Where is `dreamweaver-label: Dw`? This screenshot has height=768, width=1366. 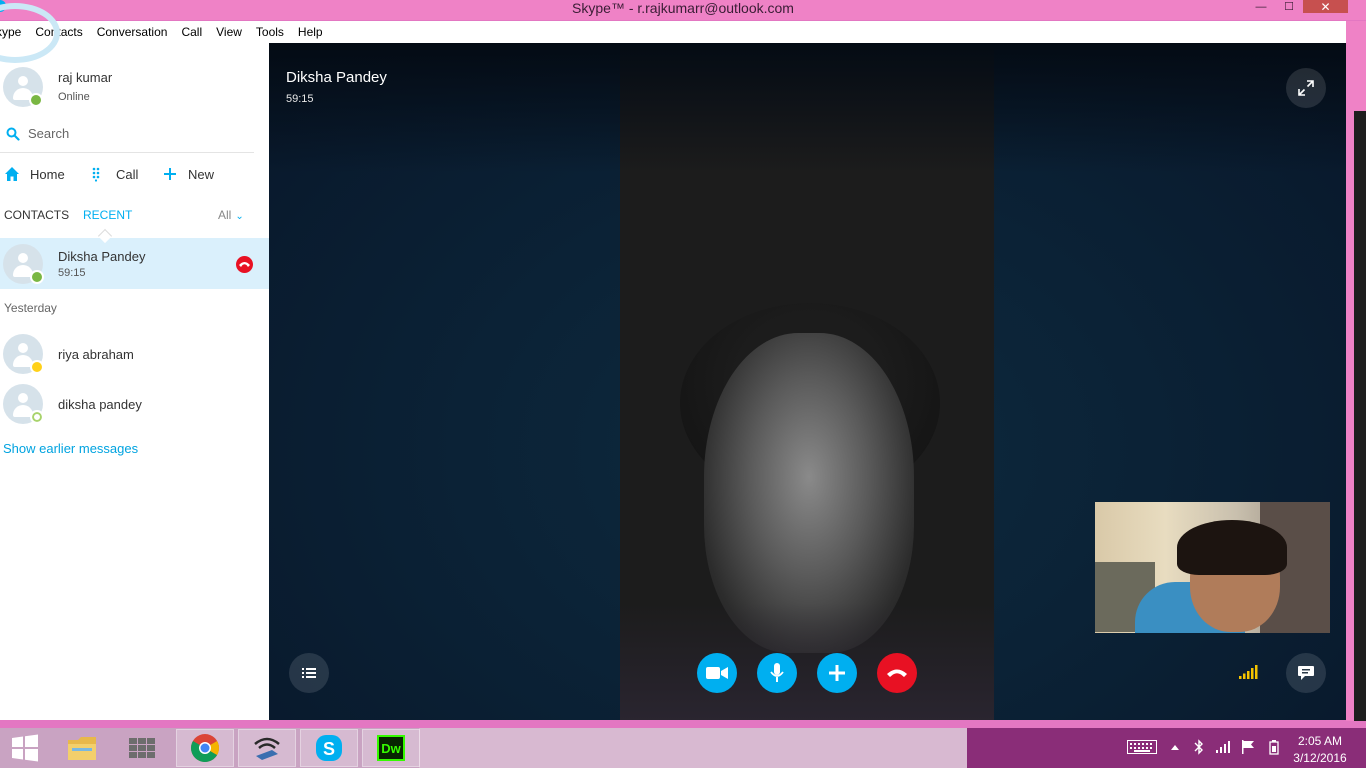 dreamweaver-label: Dw is located at coordinates (391, 748).